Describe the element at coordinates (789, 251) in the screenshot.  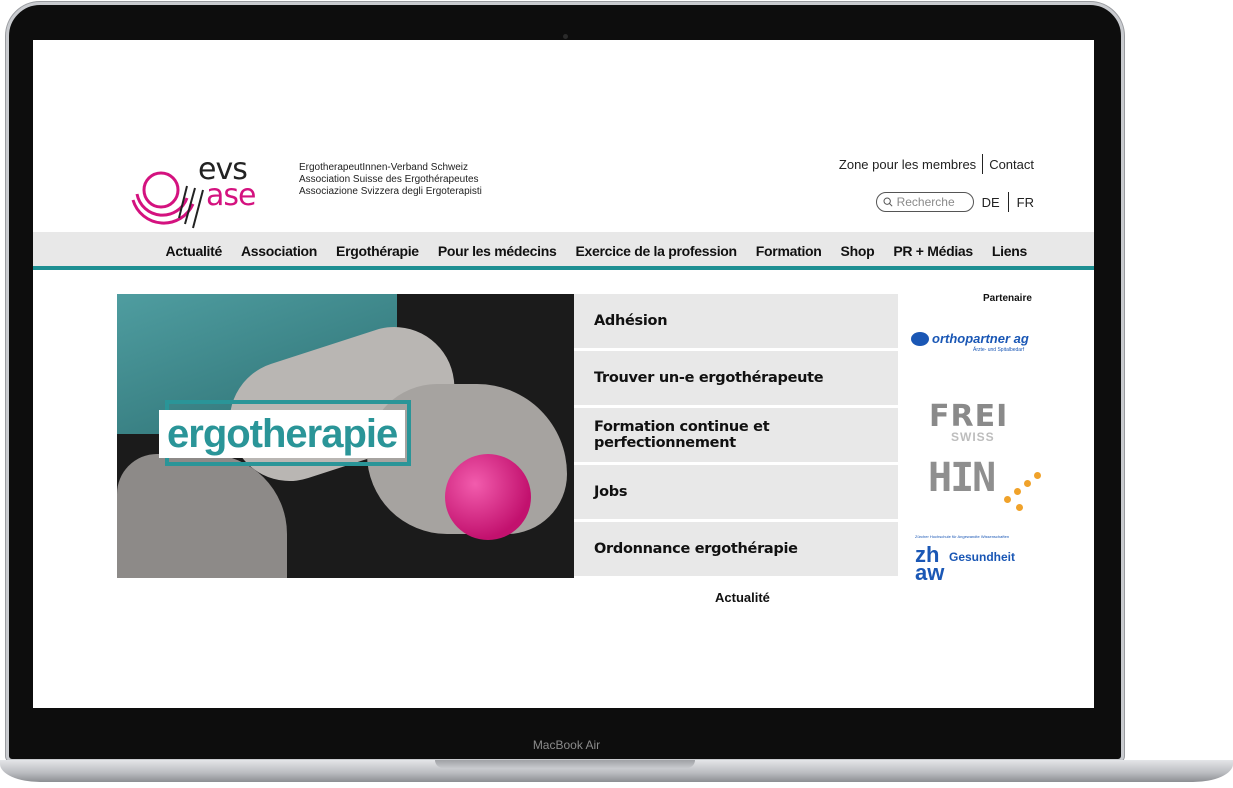
I see `nav-item-formation: Formation` at that location.